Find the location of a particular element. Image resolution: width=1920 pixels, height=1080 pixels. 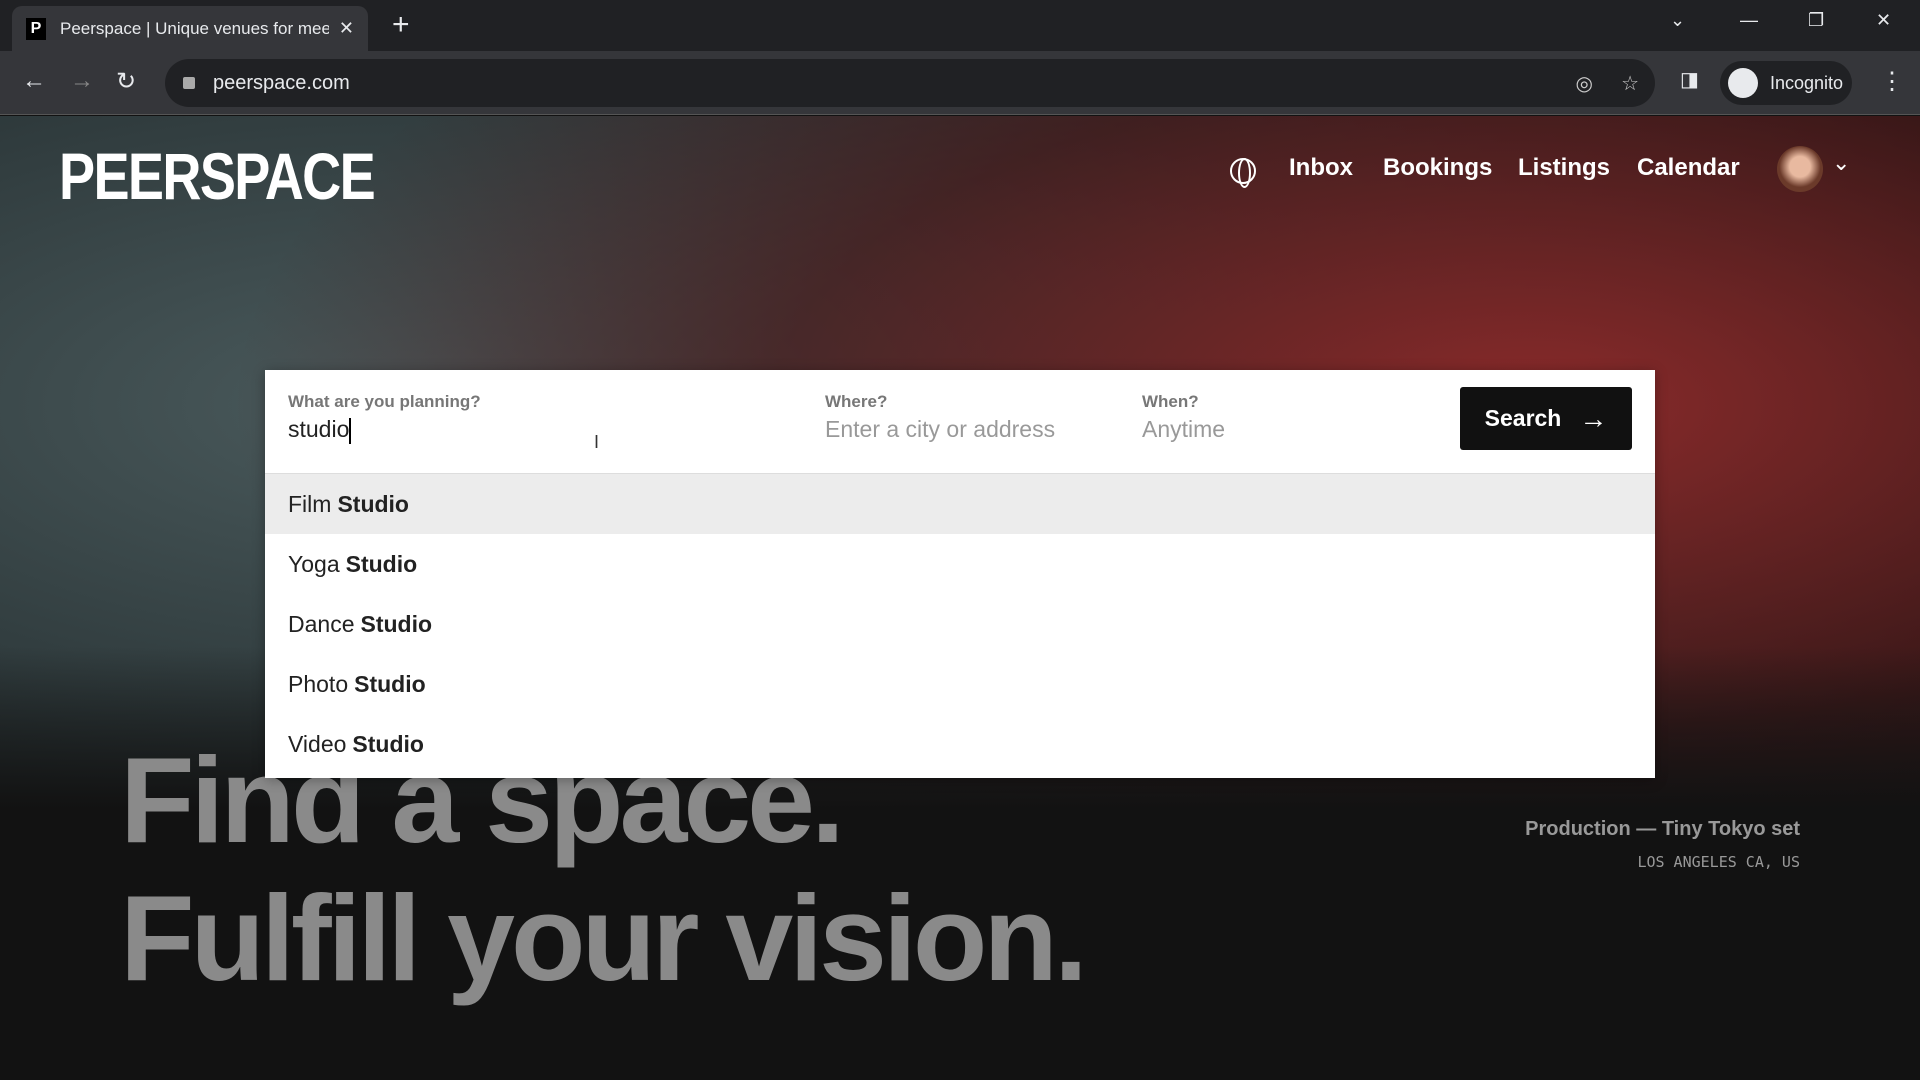

when-input: Anytime is located at coordinates (1183, 429).